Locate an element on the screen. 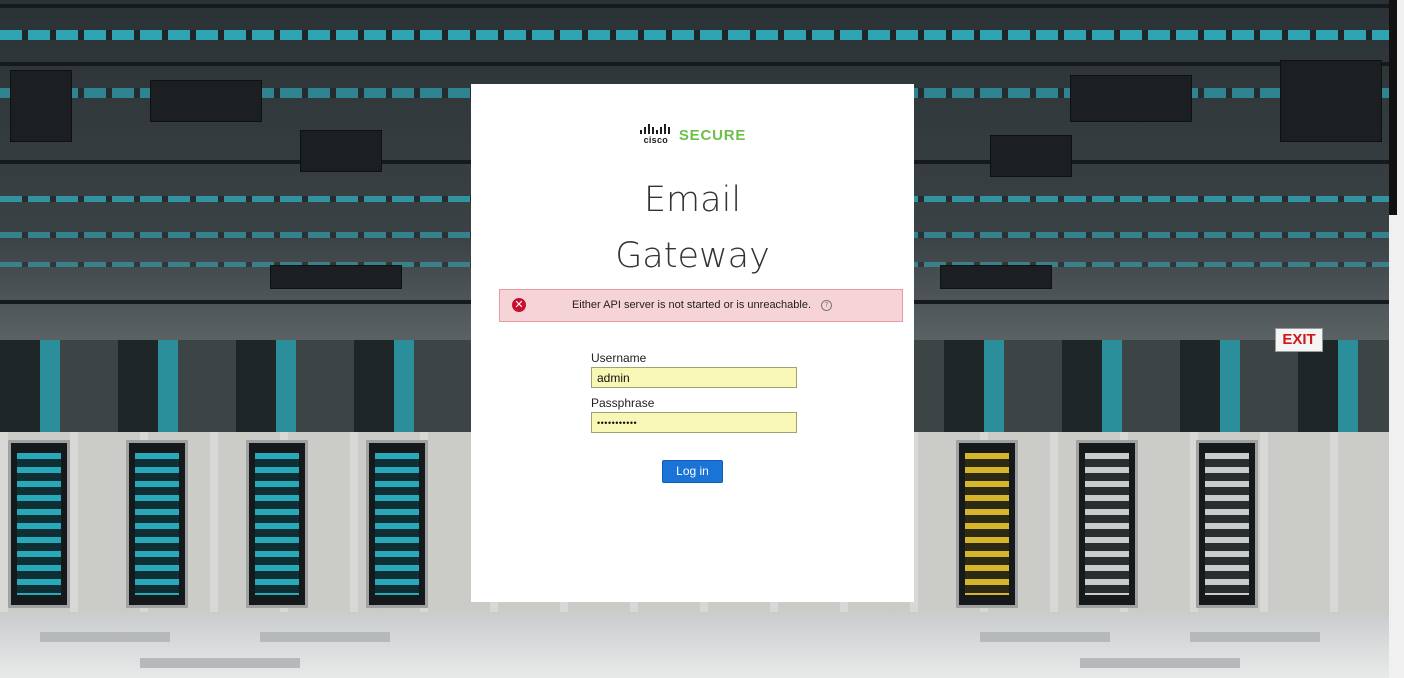  floor is located at coordinates (702, 645).